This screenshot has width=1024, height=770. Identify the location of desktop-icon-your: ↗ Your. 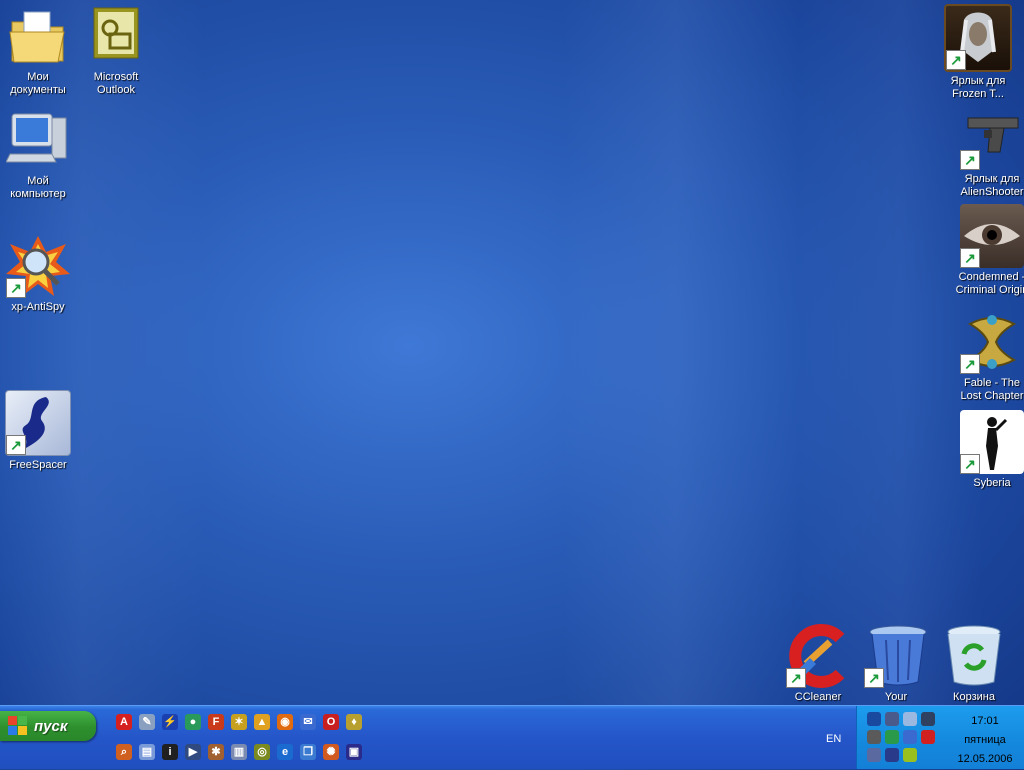
(896, 664).